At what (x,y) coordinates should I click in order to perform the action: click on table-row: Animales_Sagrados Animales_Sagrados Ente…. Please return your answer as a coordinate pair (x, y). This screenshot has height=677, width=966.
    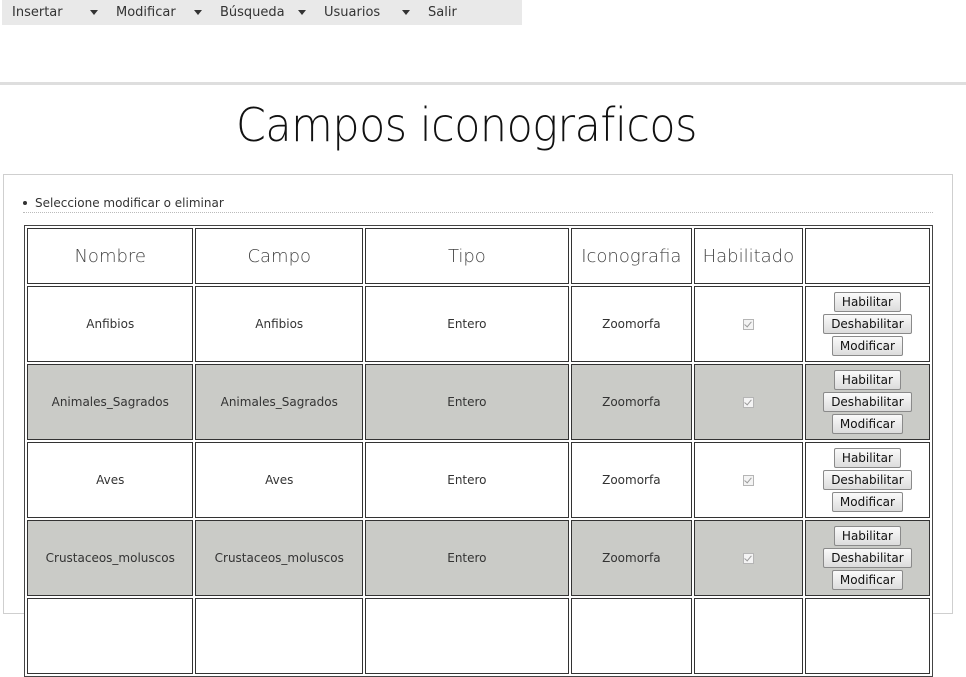
    Looking at the image, I should click on (478, 402).